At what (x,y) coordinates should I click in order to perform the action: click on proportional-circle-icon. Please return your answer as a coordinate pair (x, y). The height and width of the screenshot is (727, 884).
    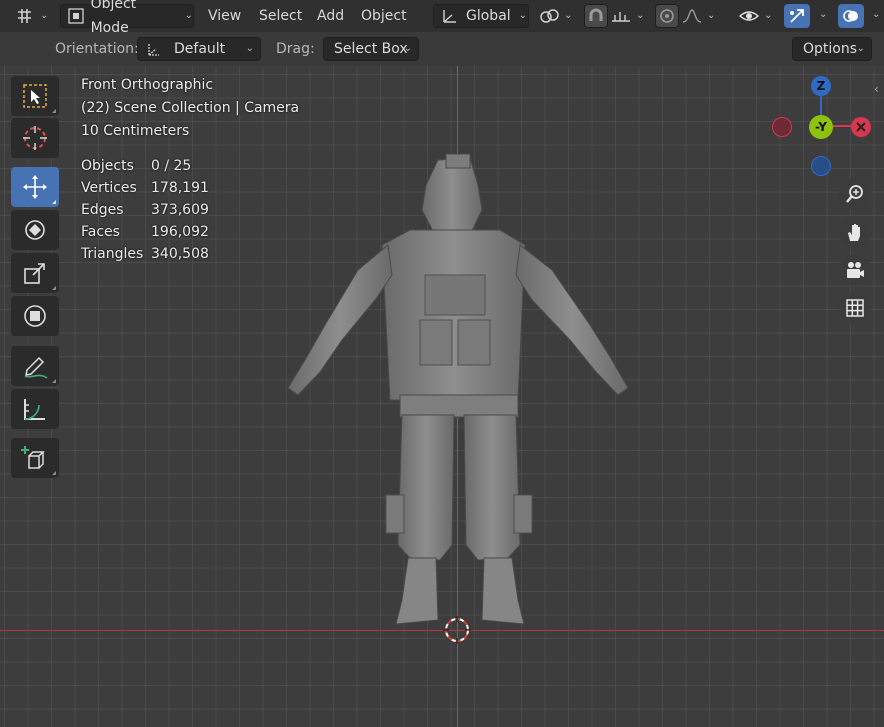
    Looking at the image, I should click on (667, 16).